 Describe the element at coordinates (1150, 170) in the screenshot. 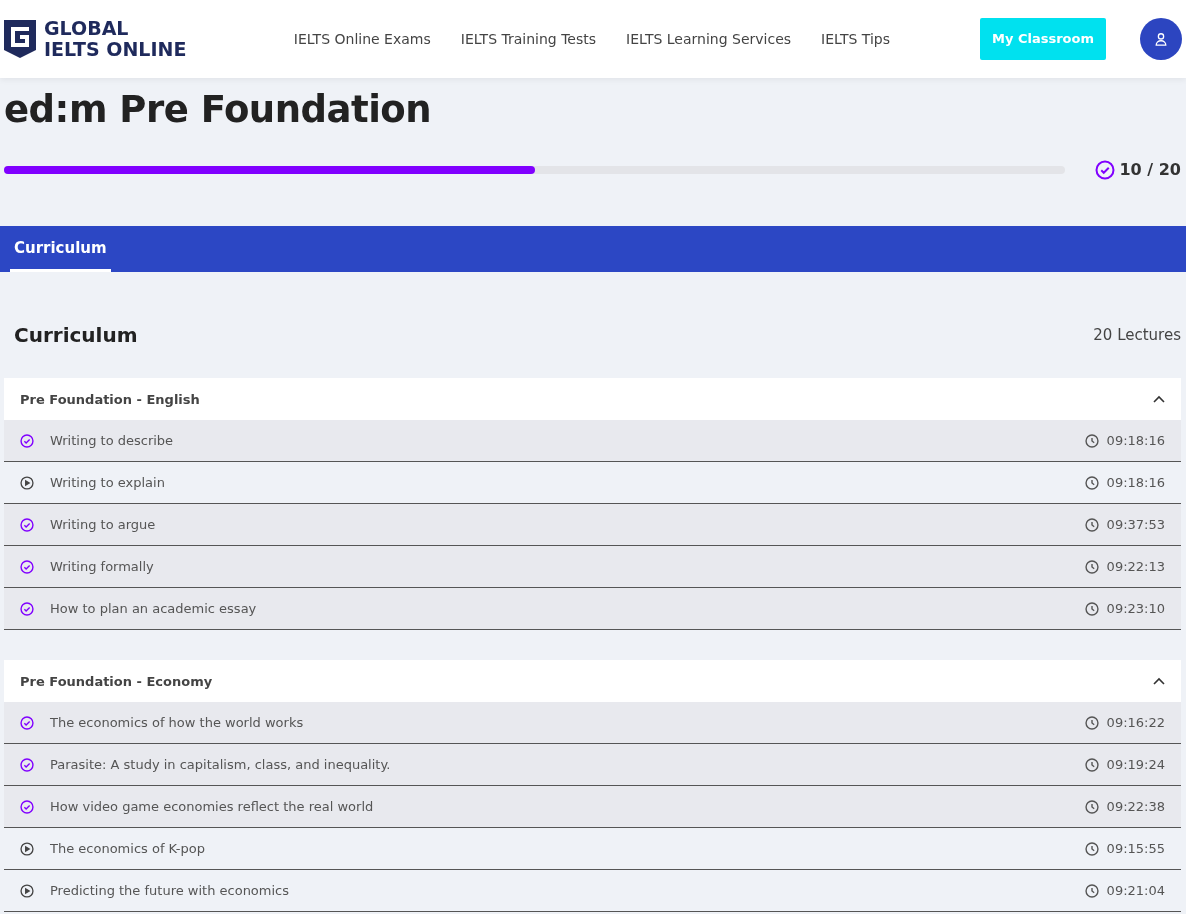

I see `progress-count: 10 / 20` at that location.